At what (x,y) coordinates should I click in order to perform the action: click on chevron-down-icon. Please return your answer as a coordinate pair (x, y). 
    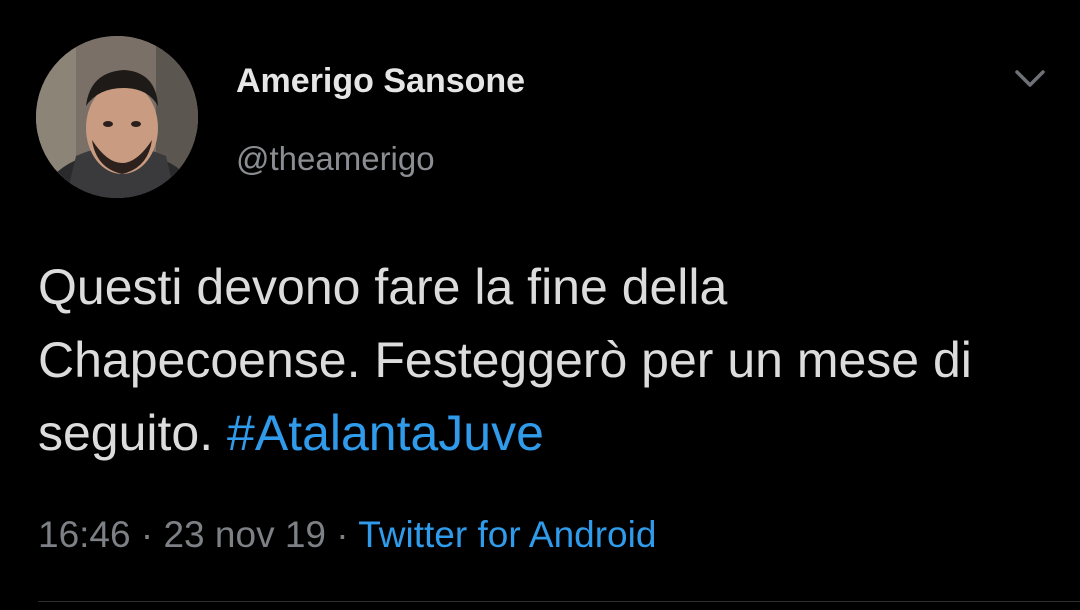
    Looking at the image, I should click on (1030, 79).